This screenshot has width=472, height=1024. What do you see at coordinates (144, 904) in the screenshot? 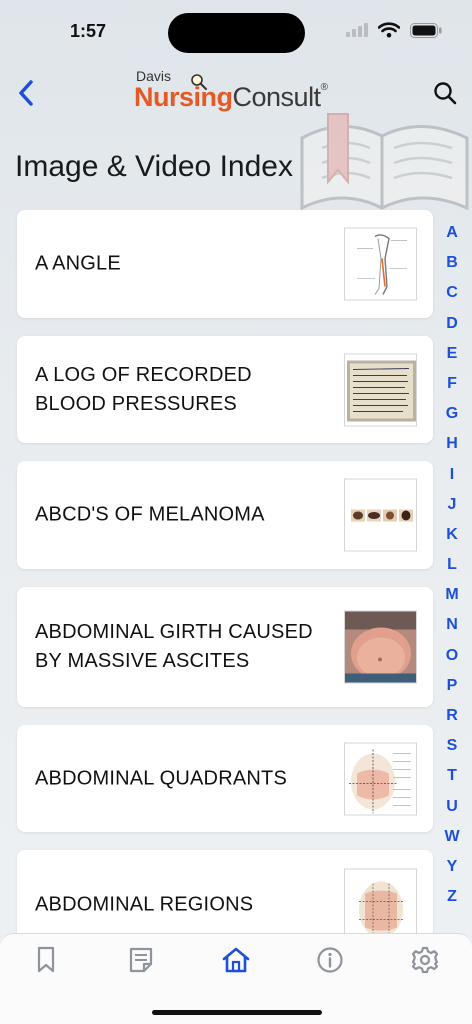
I see `list-item-label: ABDOMINAL REGIONS` at bounding box center [144, 904].